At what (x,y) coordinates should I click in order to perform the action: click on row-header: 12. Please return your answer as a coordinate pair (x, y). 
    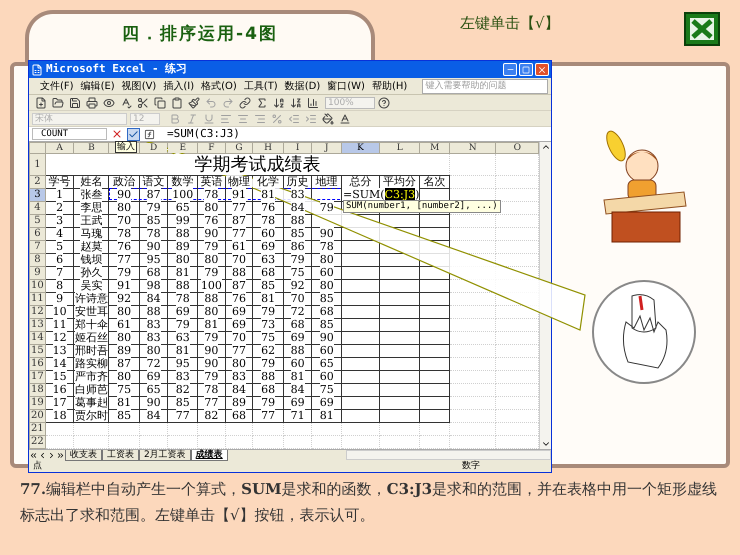
    Looking at the image, I should click on (38, 312).